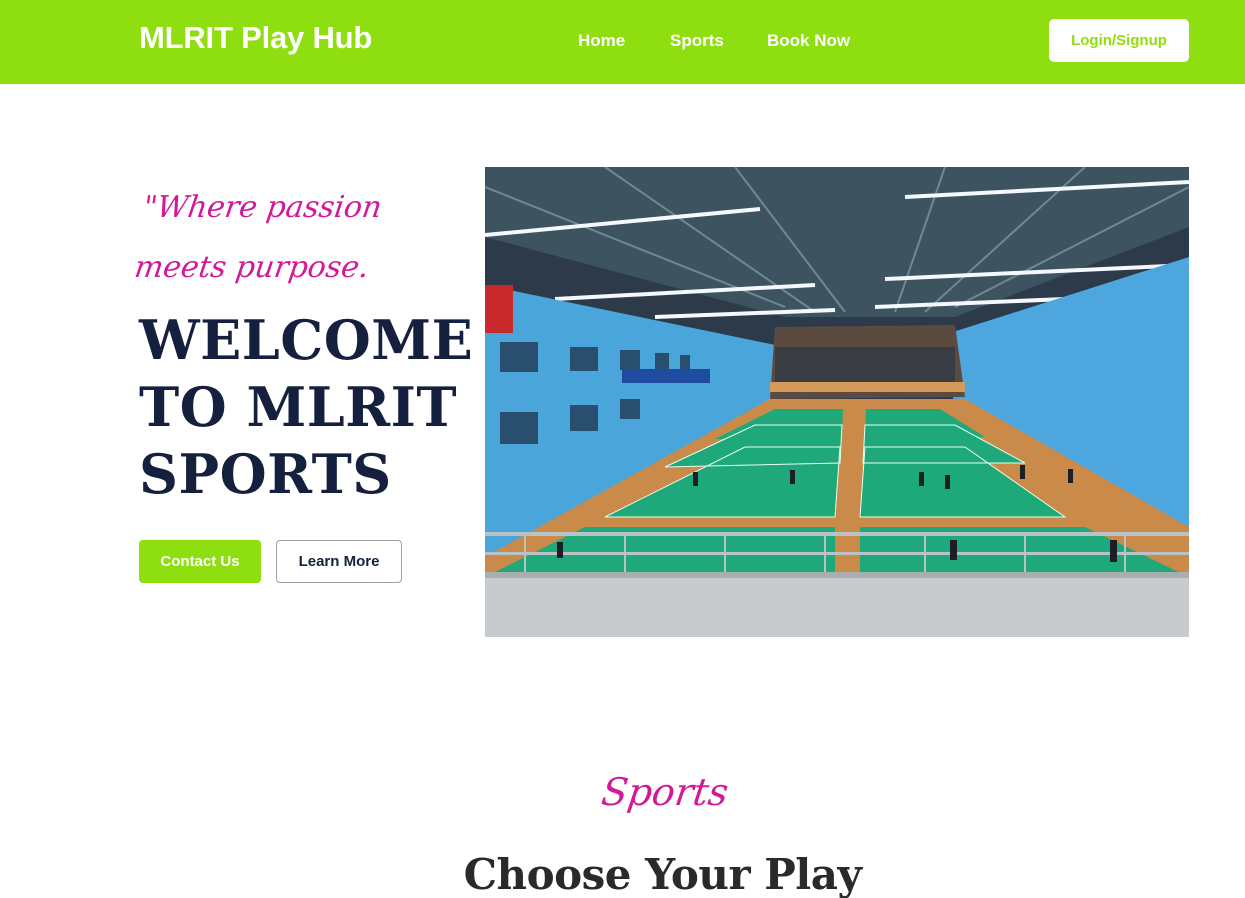  Describe the element at coordinates (665, 792) in the screenshot. I see `sports-script-heading: Sports` at that location.